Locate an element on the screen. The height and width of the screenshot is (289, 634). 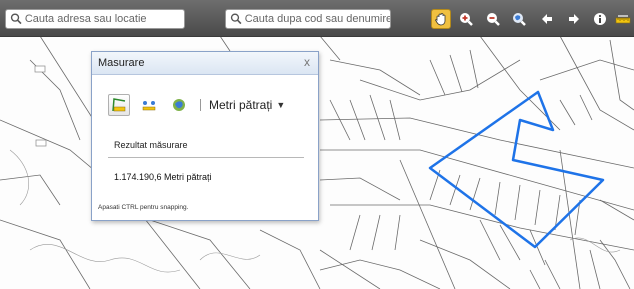
result-value: 1.174.190,6 Metri pătrați is located at coordinates (163, 177).